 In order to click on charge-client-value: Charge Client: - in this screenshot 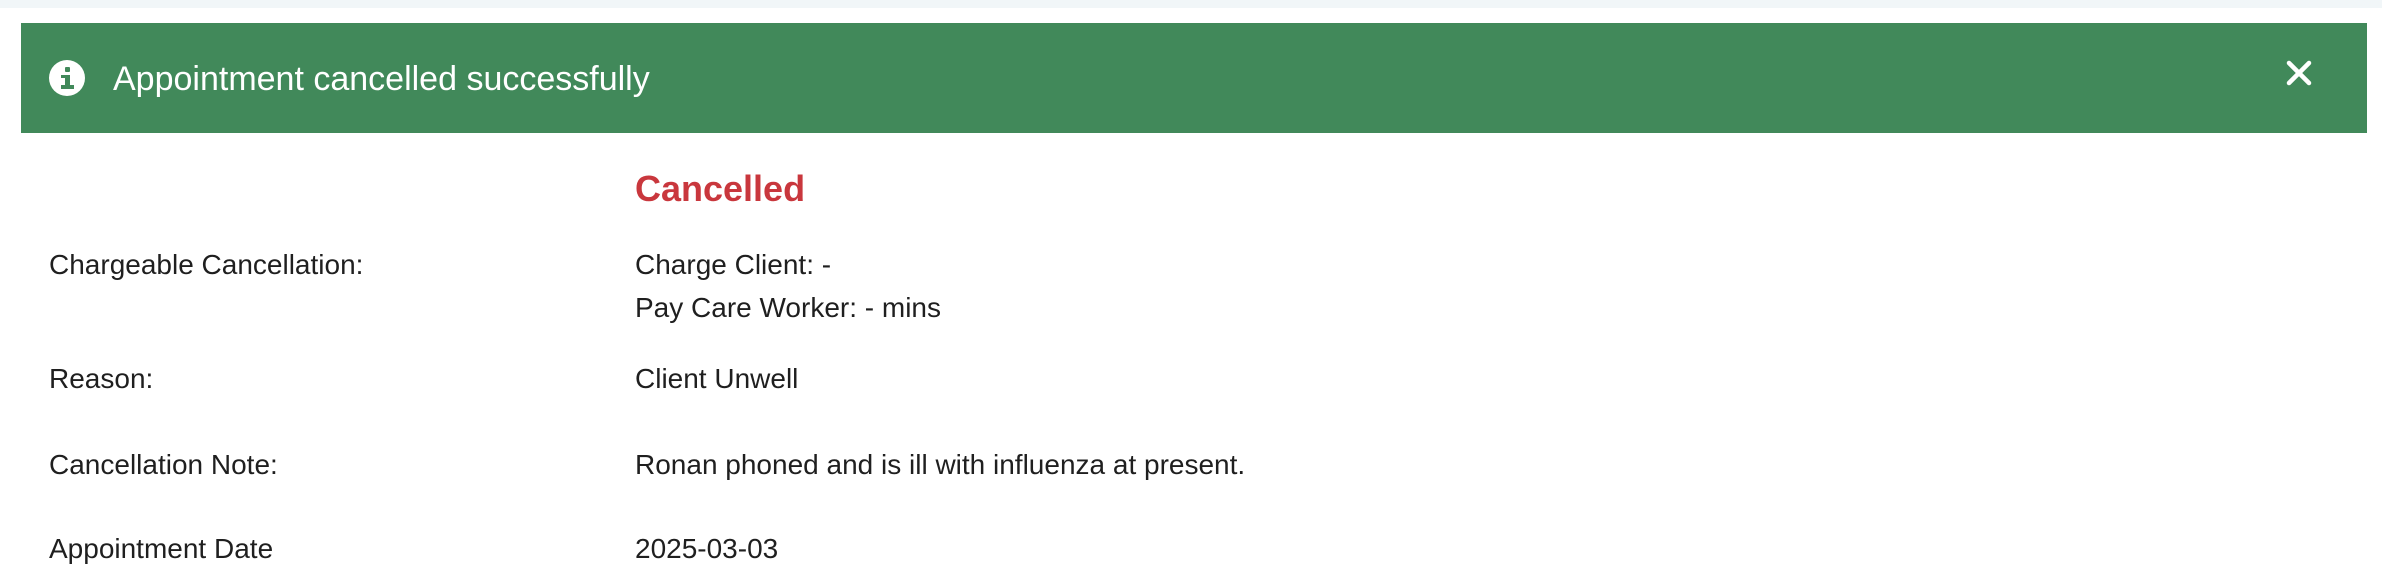, I will do `click(733, 264)`.